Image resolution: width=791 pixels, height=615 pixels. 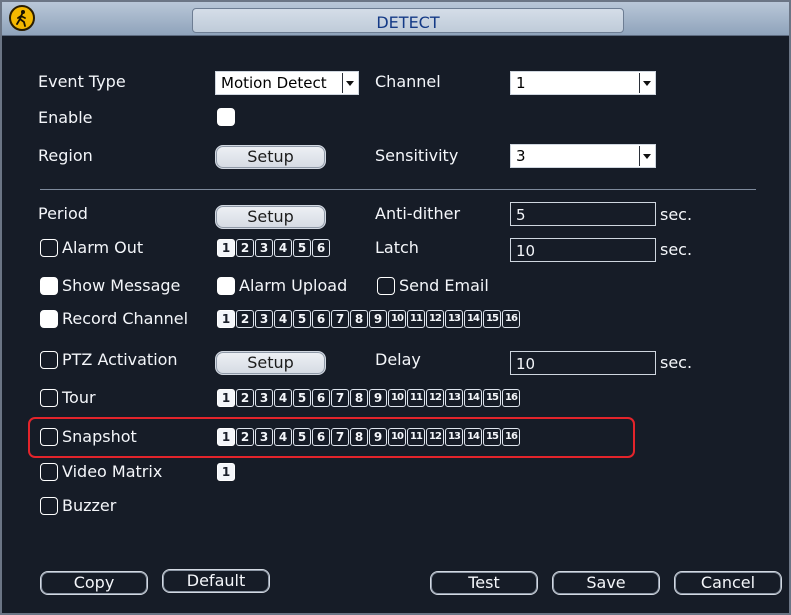 I want to click on ptz-setup-button: Setup, so click(x=270, y=363).